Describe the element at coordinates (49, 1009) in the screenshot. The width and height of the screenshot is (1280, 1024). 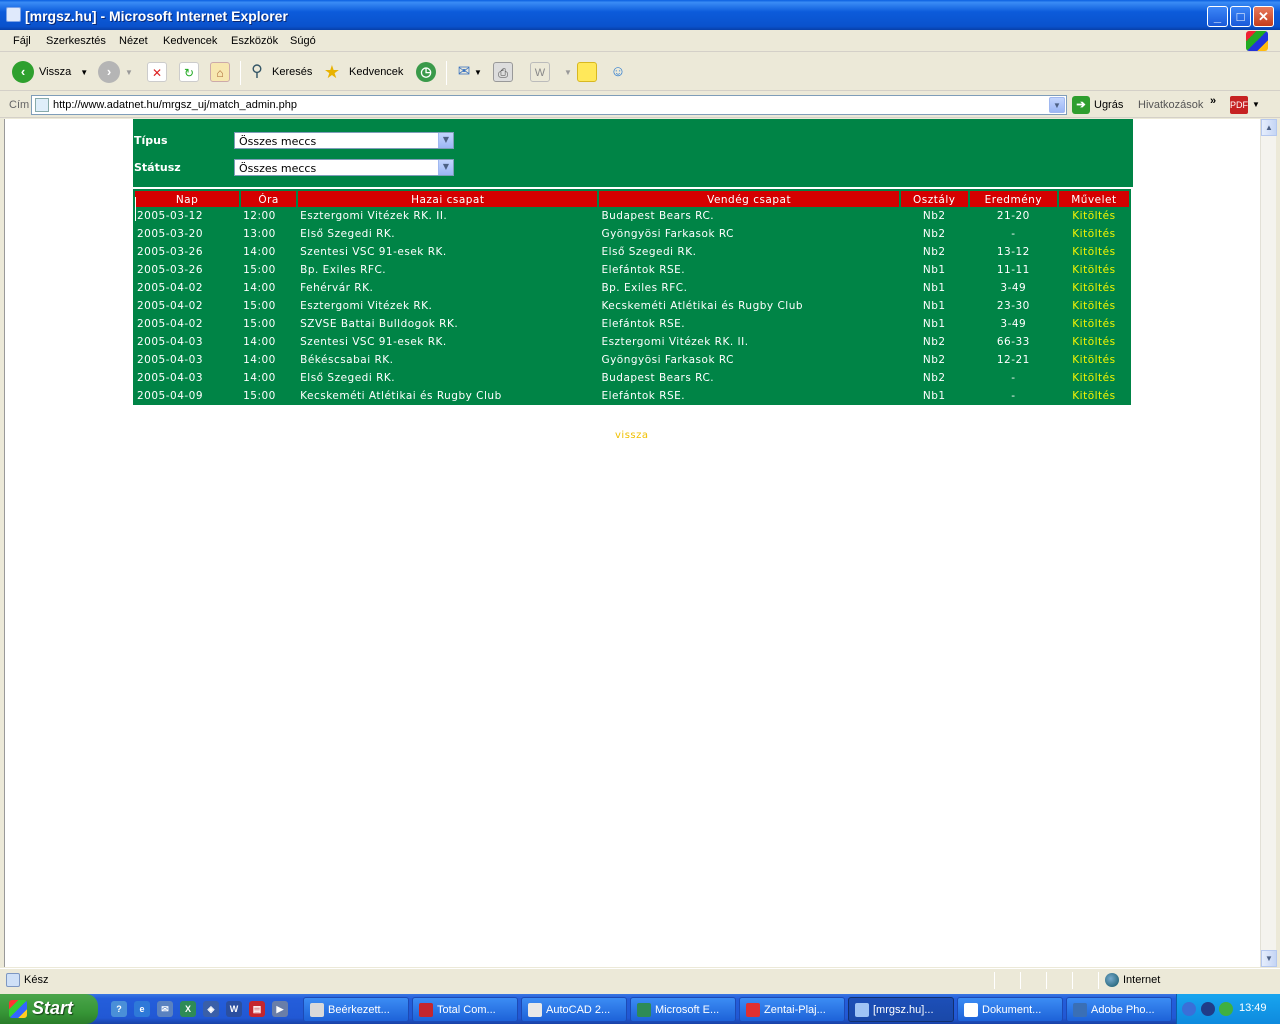
I see `start-button: Start` at that location.